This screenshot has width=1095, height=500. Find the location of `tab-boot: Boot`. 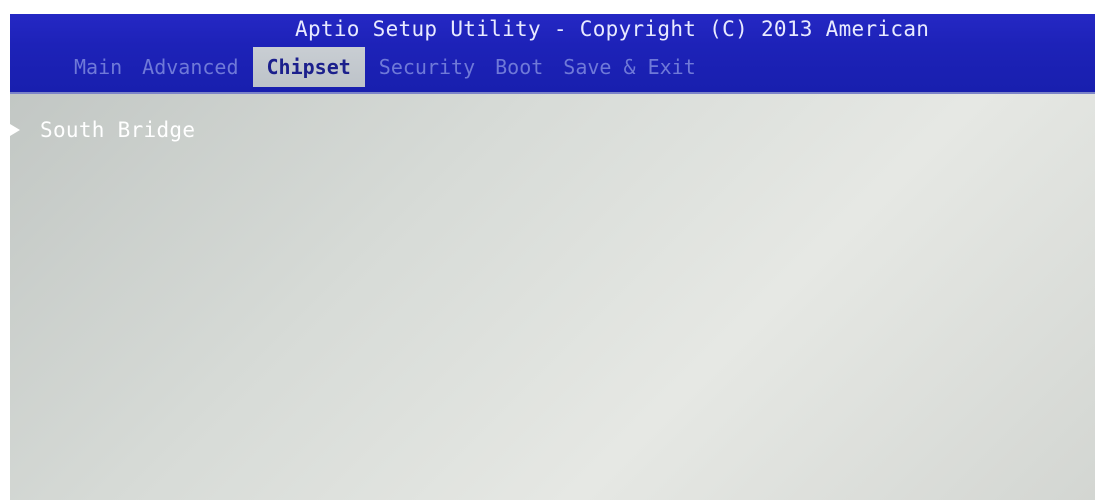

tab-boot: Boot is located at coordinates (519, 67).